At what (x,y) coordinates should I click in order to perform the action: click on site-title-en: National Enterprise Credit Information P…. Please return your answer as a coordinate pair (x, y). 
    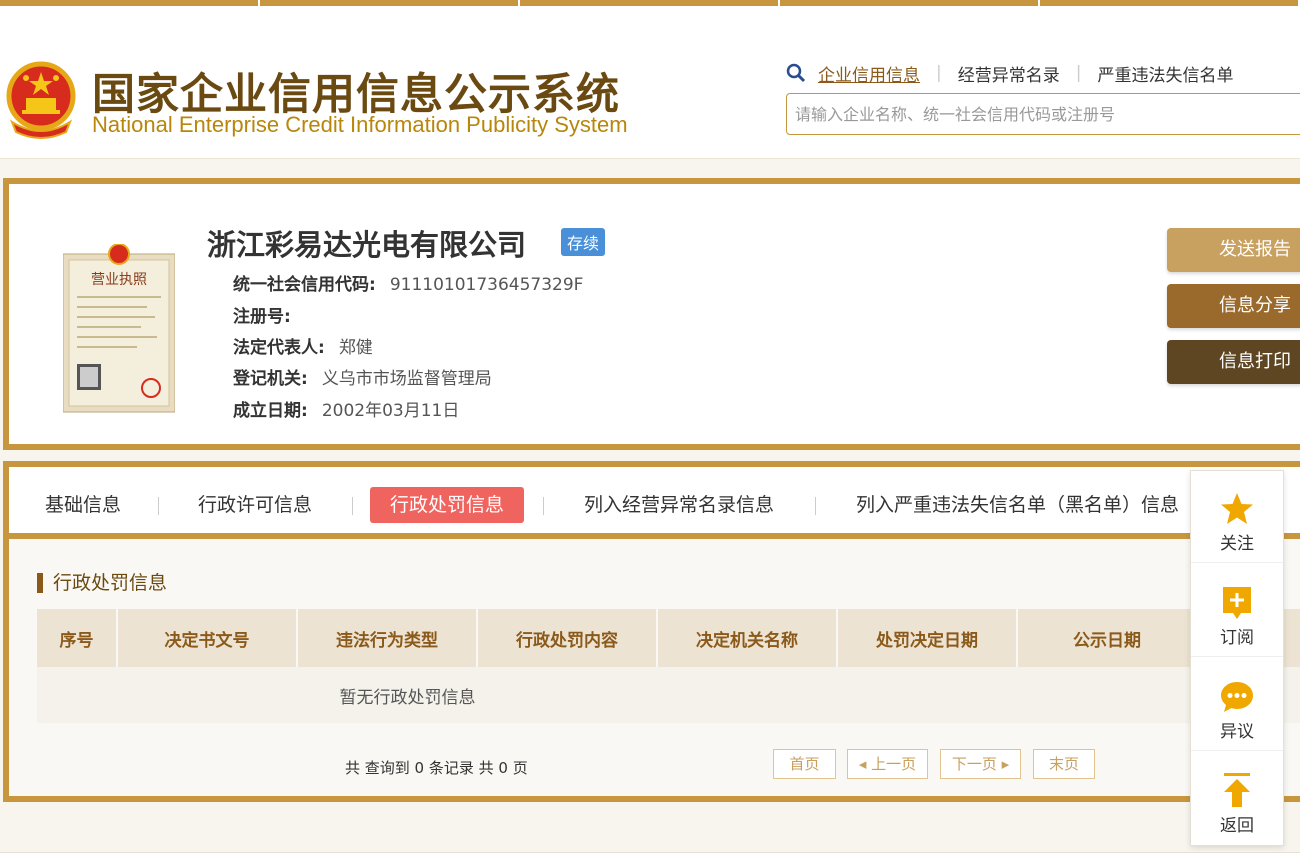
    Looking at the image, I should click on (360, 124).